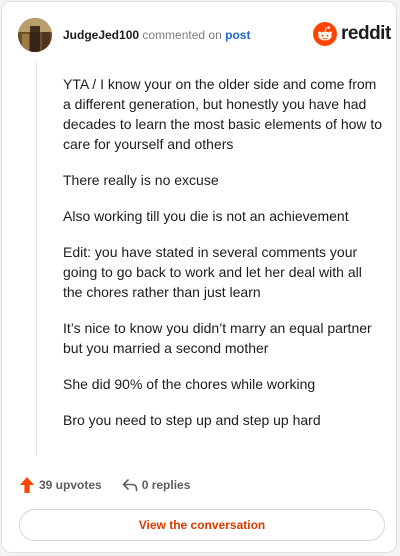  I want to click on comment-paragraph: Bro you need to step up and step up hard, so click(192, 420).